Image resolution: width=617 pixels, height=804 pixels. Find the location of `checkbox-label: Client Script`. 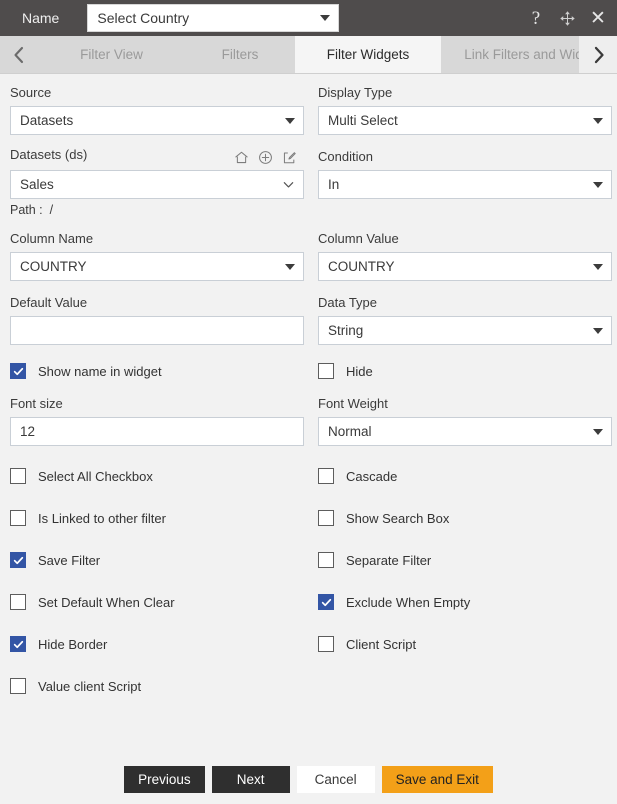

checkbox-label: Client Script is located at coordinates (381, 644).